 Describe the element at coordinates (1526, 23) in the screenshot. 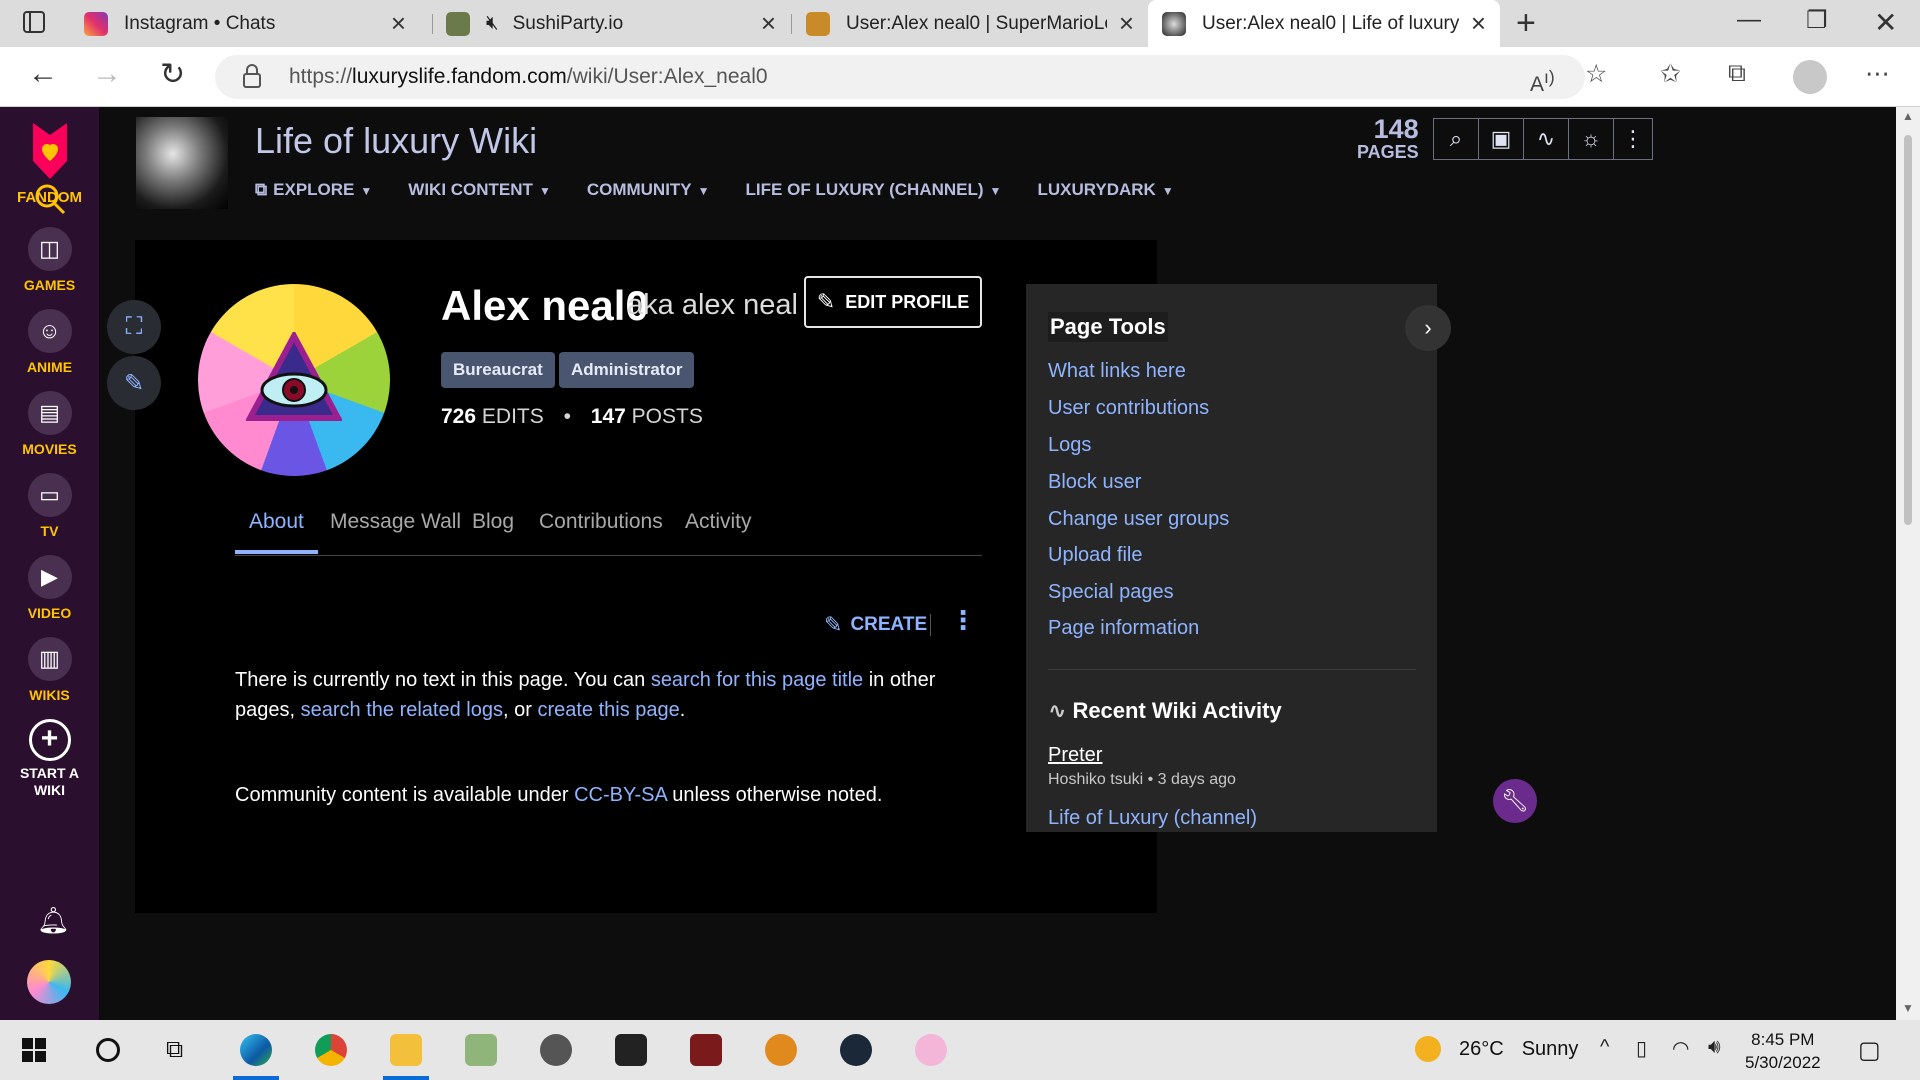

I see `new-tab-icon: +` at that location.